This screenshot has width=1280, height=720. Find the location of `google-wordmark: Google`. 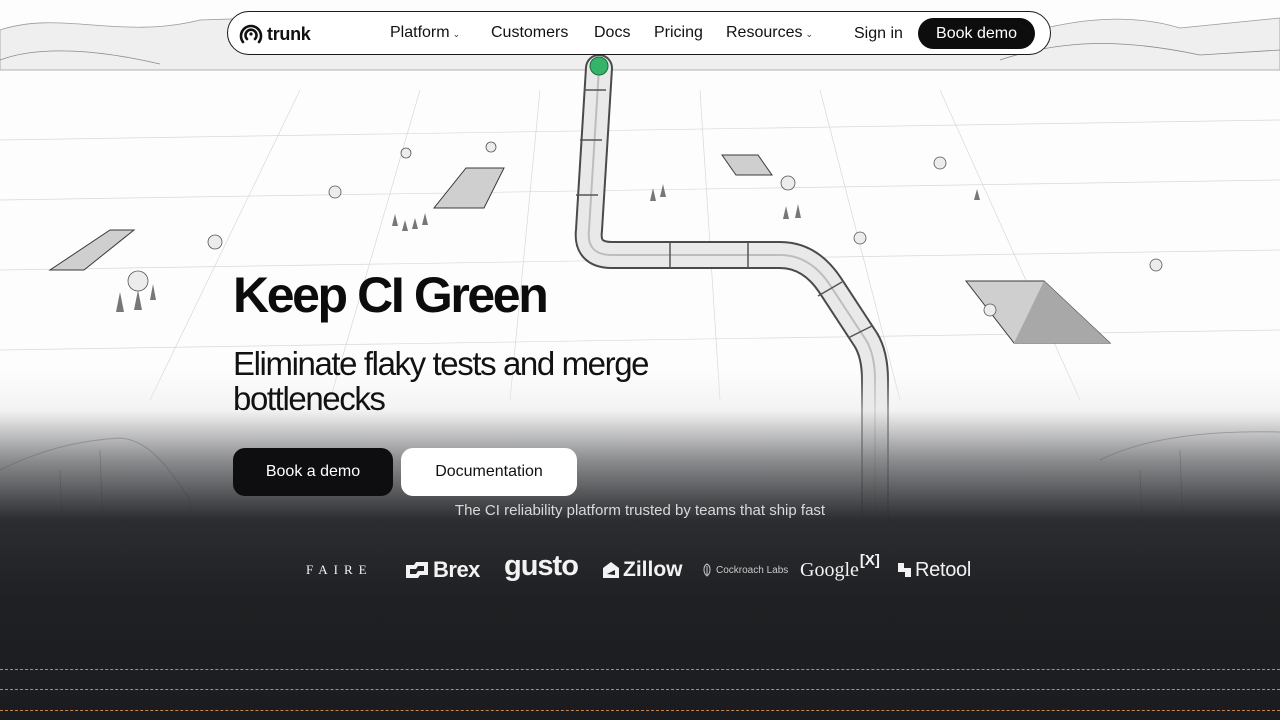

google-wordmark: Google is located at coordinates (829, 569).